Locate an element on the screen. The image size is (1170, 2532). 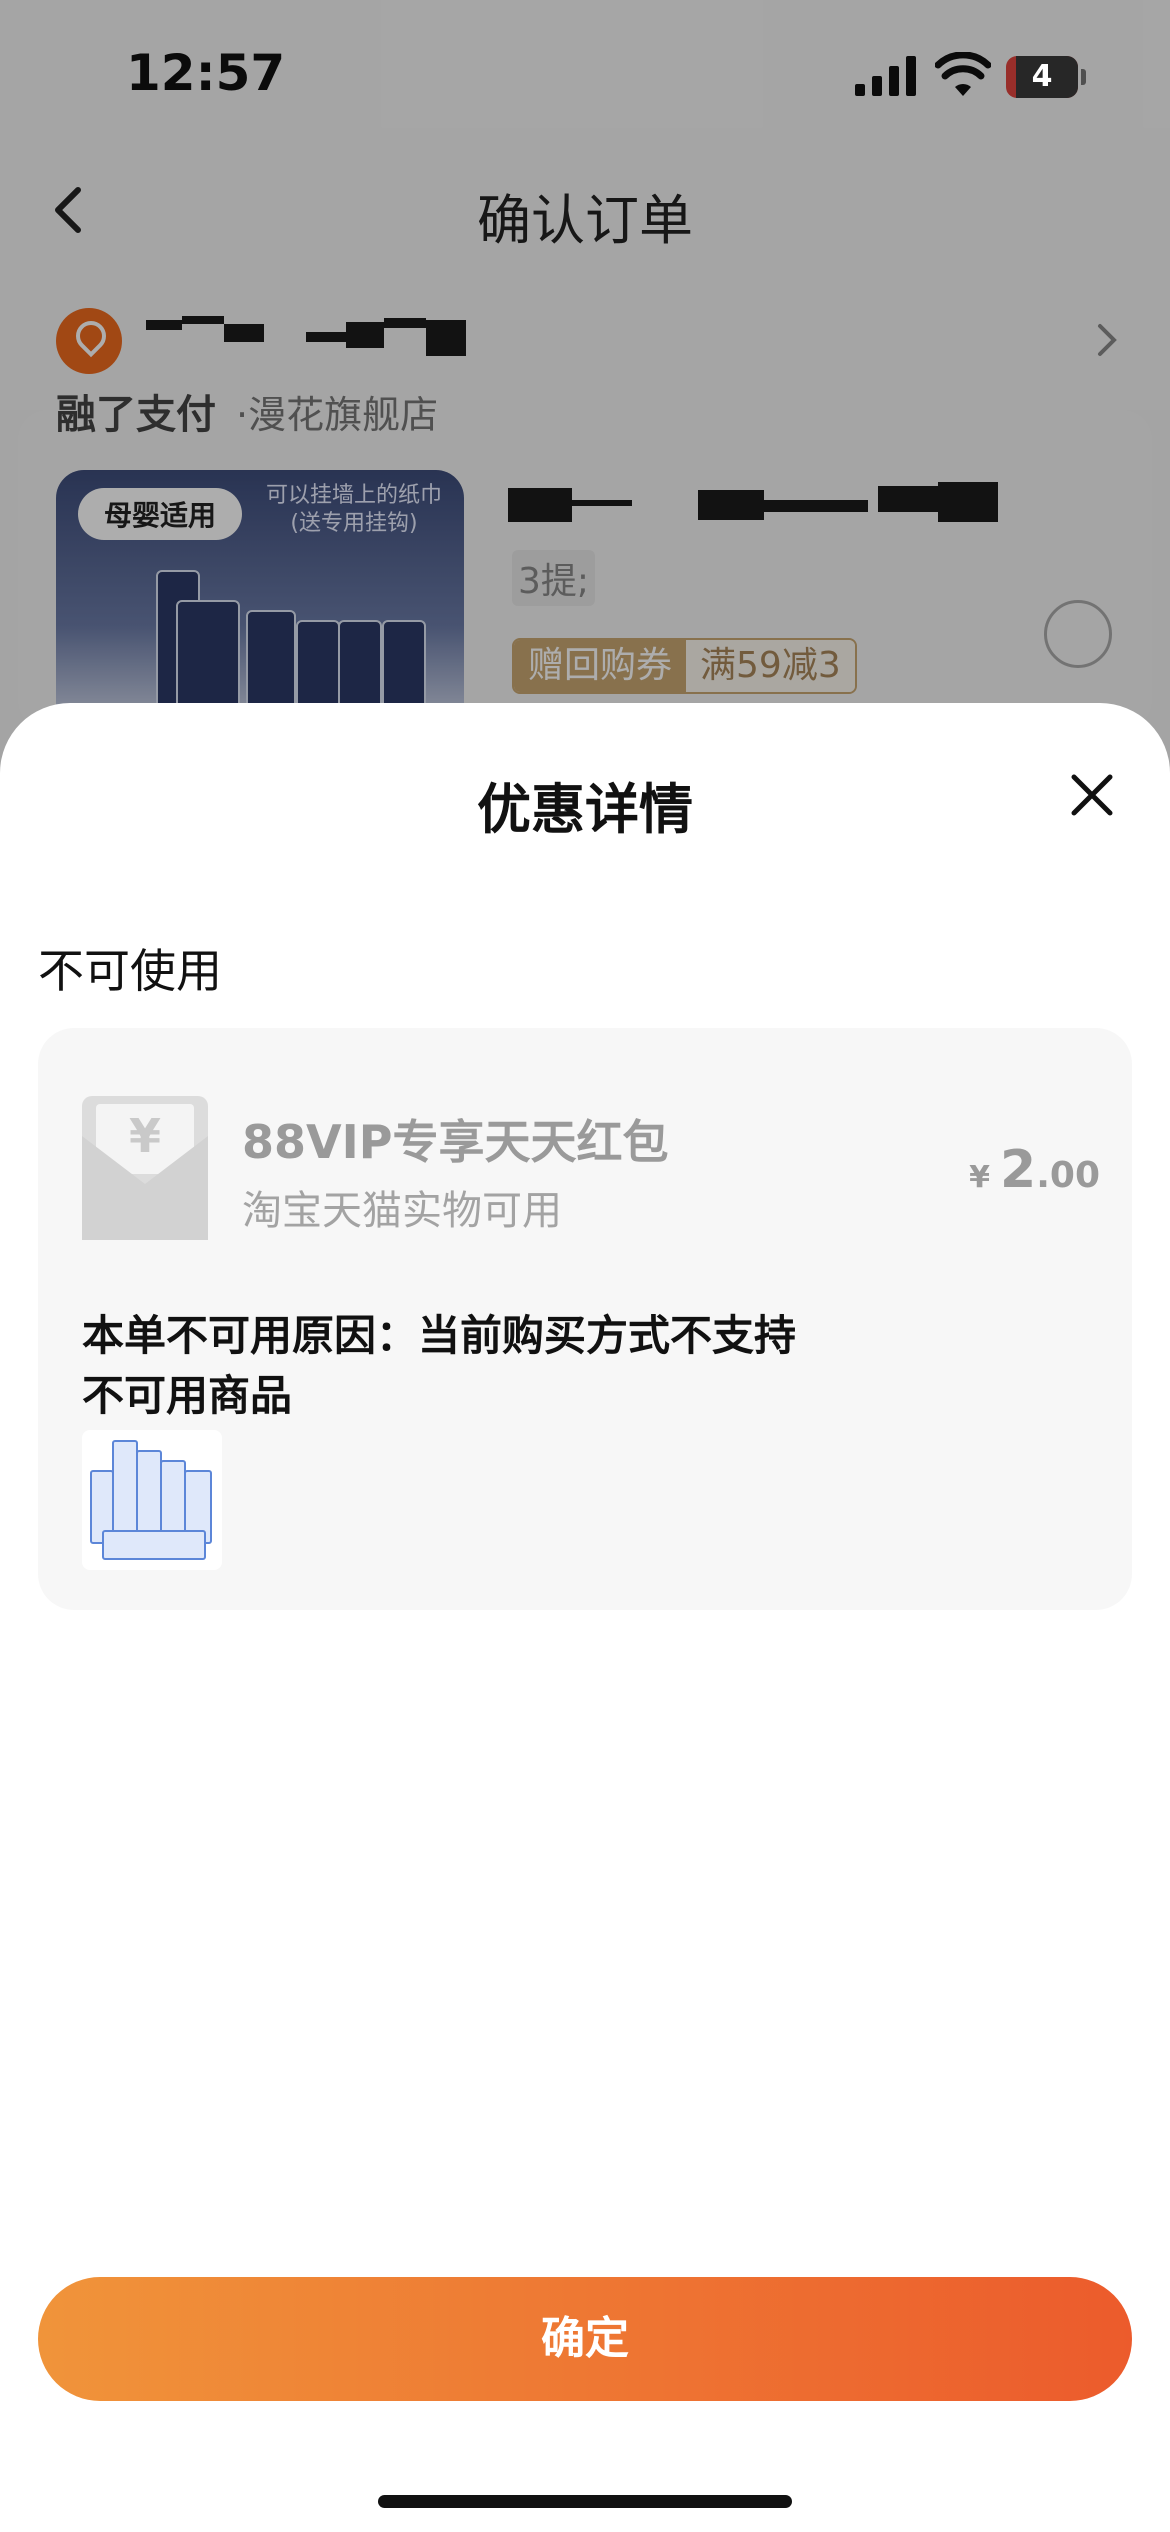
coupon-amount-int: 2 is located at coordinates (1018, 1170).